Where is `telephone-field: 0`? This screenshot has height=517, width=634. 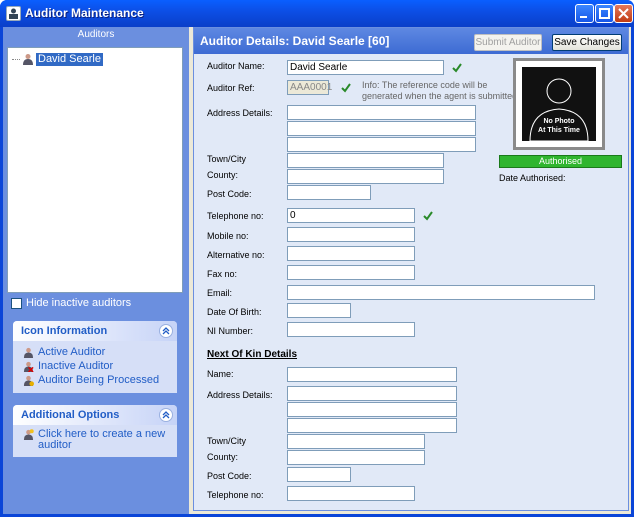
telephone-field: 0 is located at coordinates (351, 215).